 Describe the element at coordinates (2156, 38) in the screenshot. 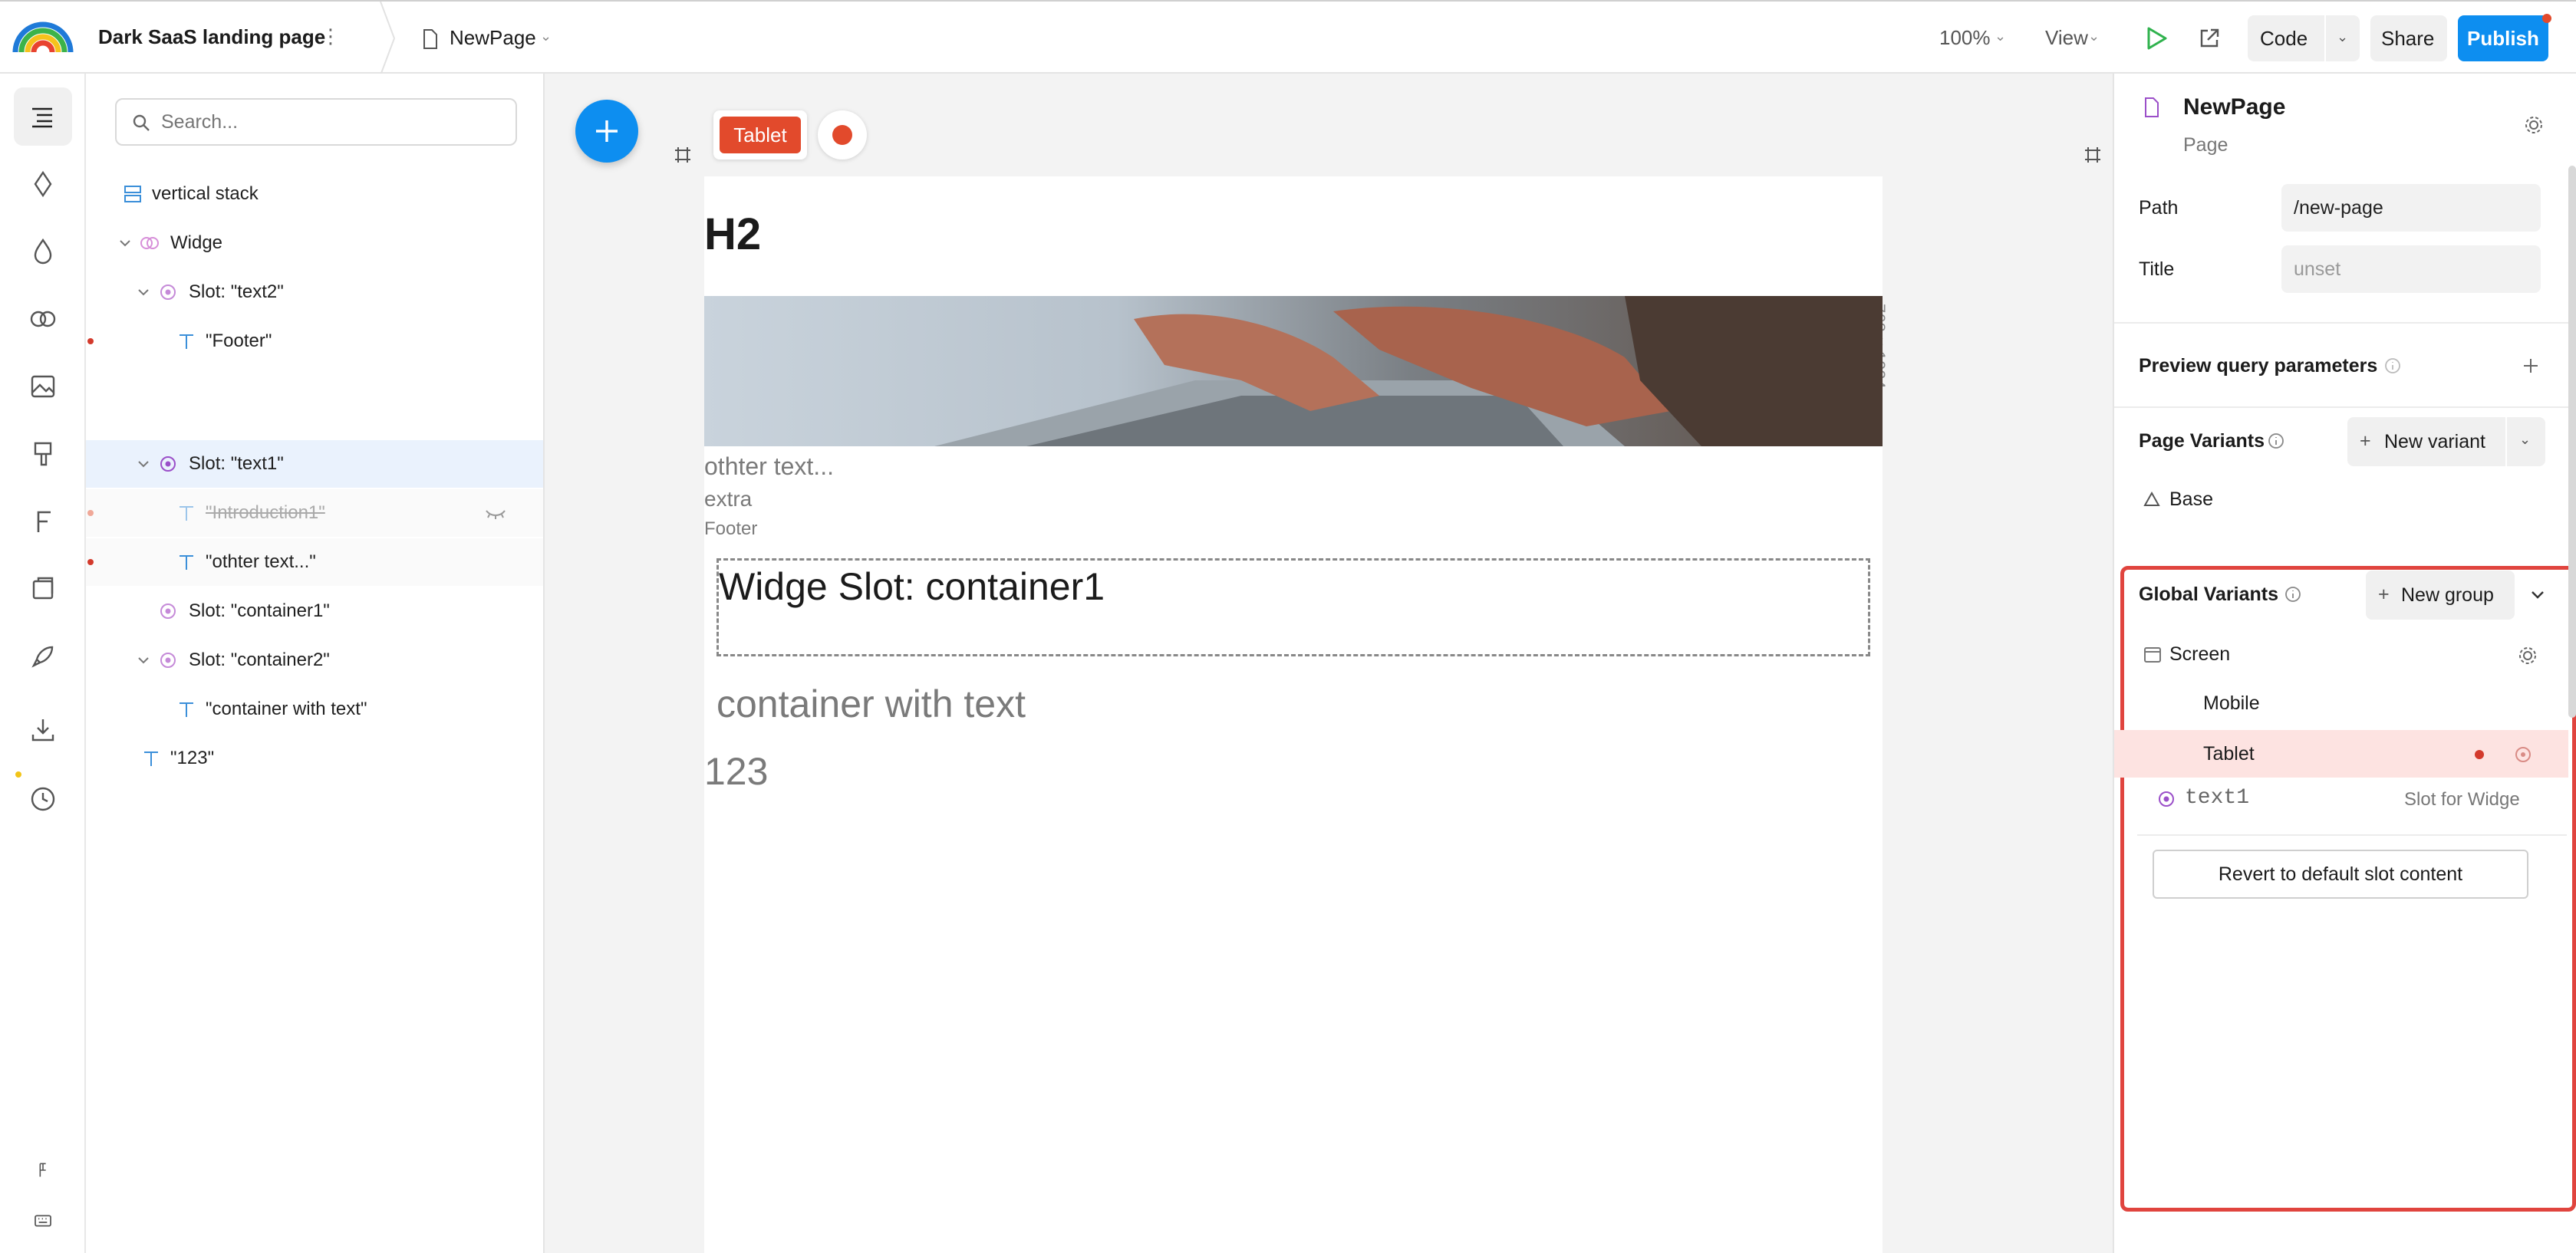

I see `play-icon` at that location.